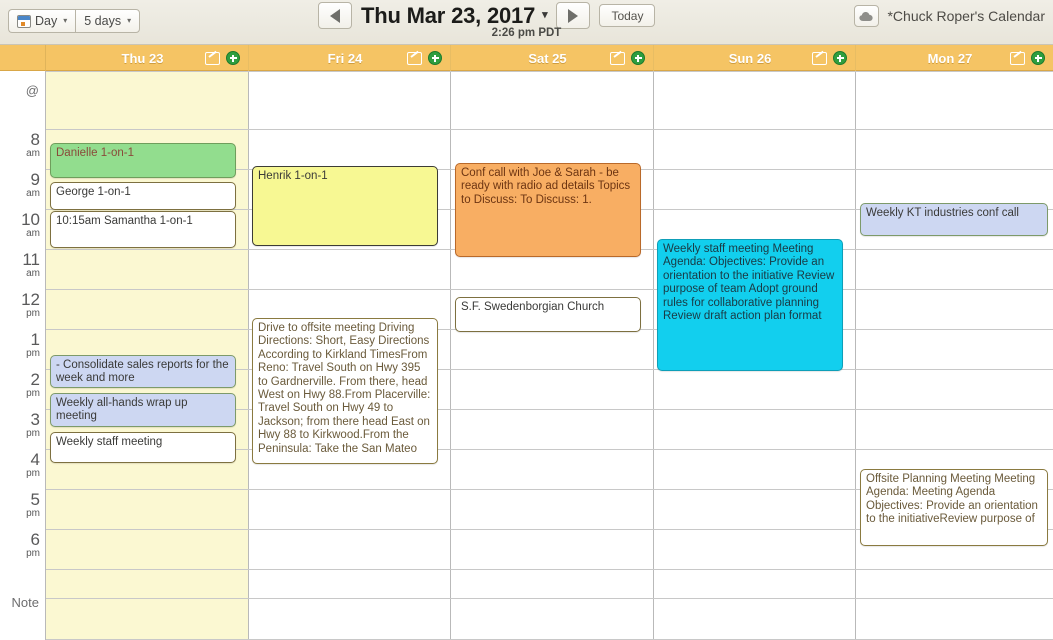 The image size is (1053, 640). What do you see at coordinates (35, 139) in the screenshot?
I see `hour-number: 8` at bounding box center [35, 139].